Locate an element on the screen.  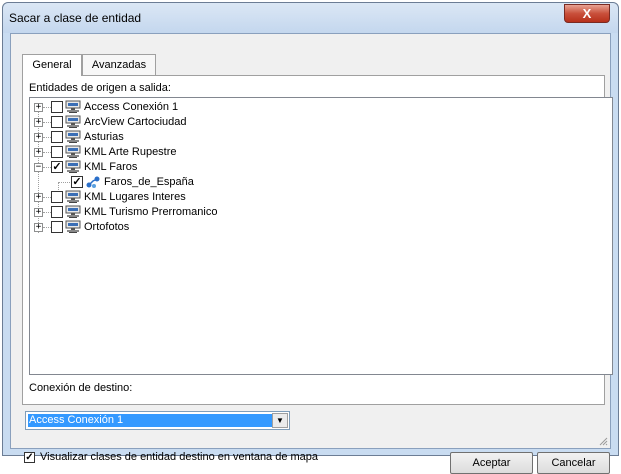
tree-item: + KML Lugares Interes is located at coordinates (310, 197).